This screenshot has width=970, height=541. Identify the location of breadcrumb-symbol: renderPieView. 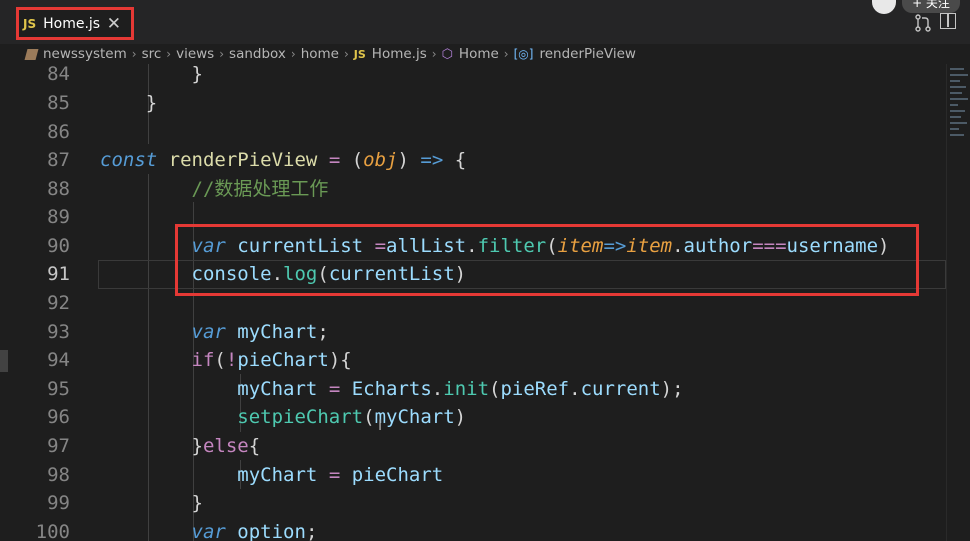
(587, 54).